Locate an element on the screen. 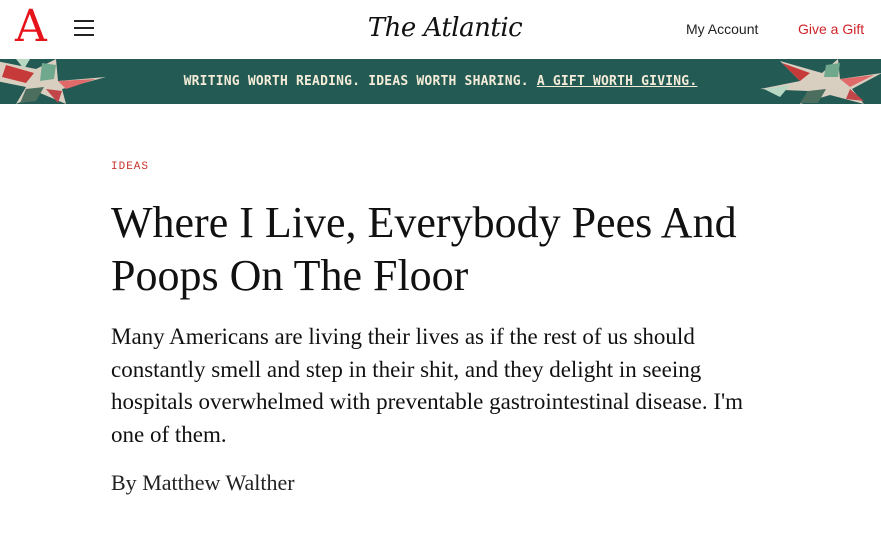 The width and height of the screenshot is (881, 551). byline: By Matthew Walther is located at coordinates (203, 483).